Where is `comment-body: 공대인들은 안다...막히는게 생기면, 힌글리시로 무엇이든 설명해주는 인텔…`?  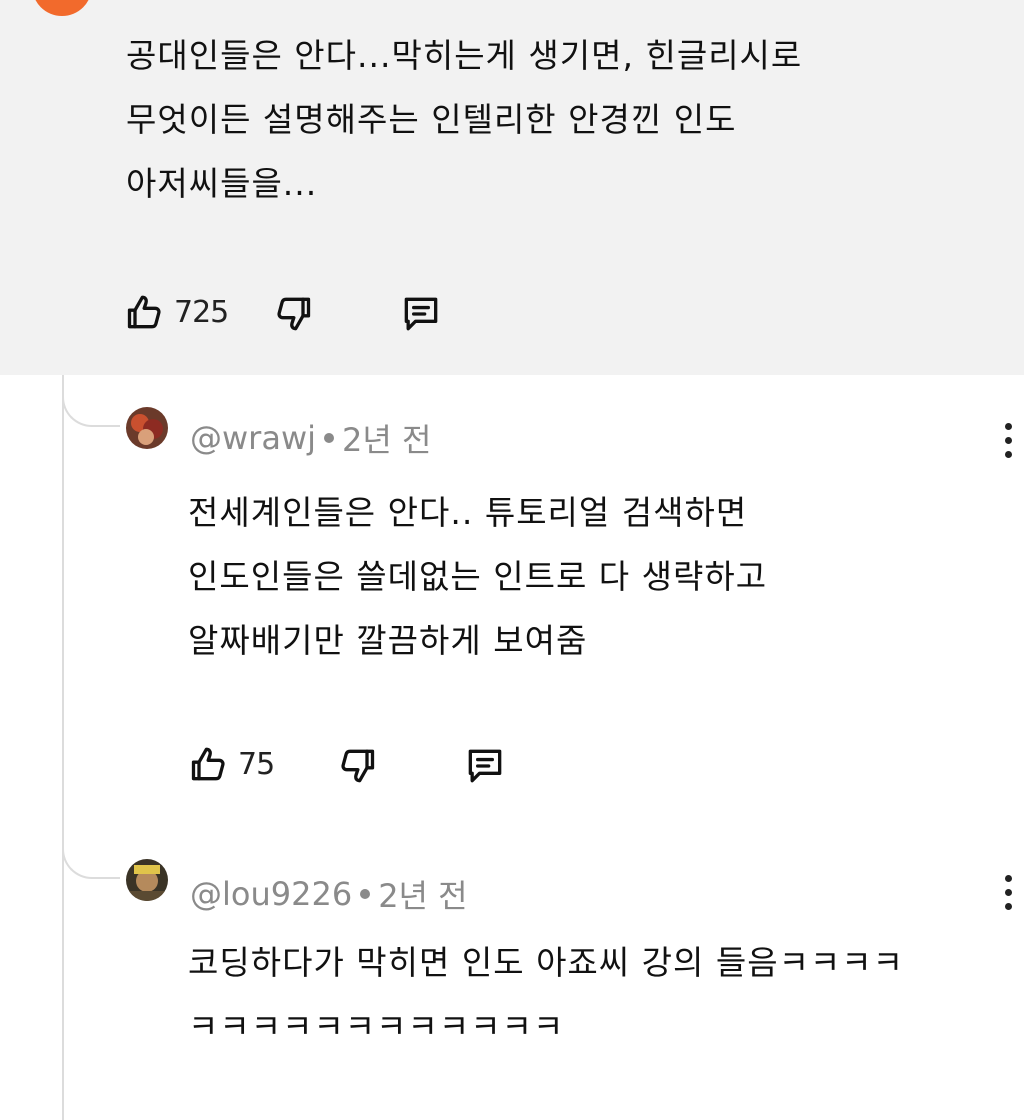
comment-body: 공대인들은 안다...막히는게 생기면, 힌글리시로 무엇이든 설명해주는 인텔… is located at coordinates (464, 119).